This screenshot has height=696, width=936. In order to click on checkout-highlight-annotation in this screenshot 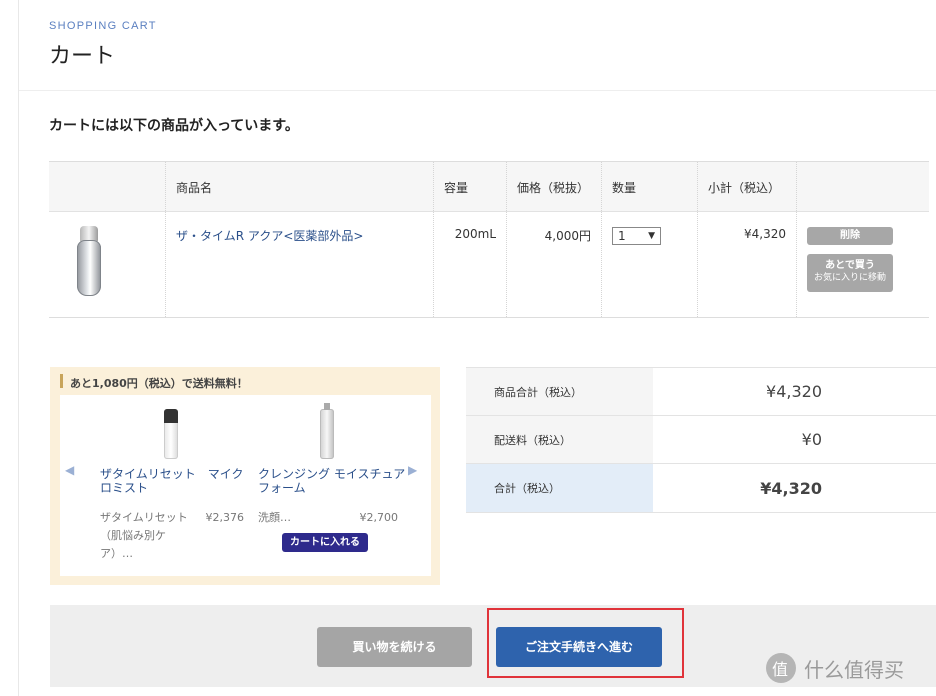, I will do `click(585, 643)`.